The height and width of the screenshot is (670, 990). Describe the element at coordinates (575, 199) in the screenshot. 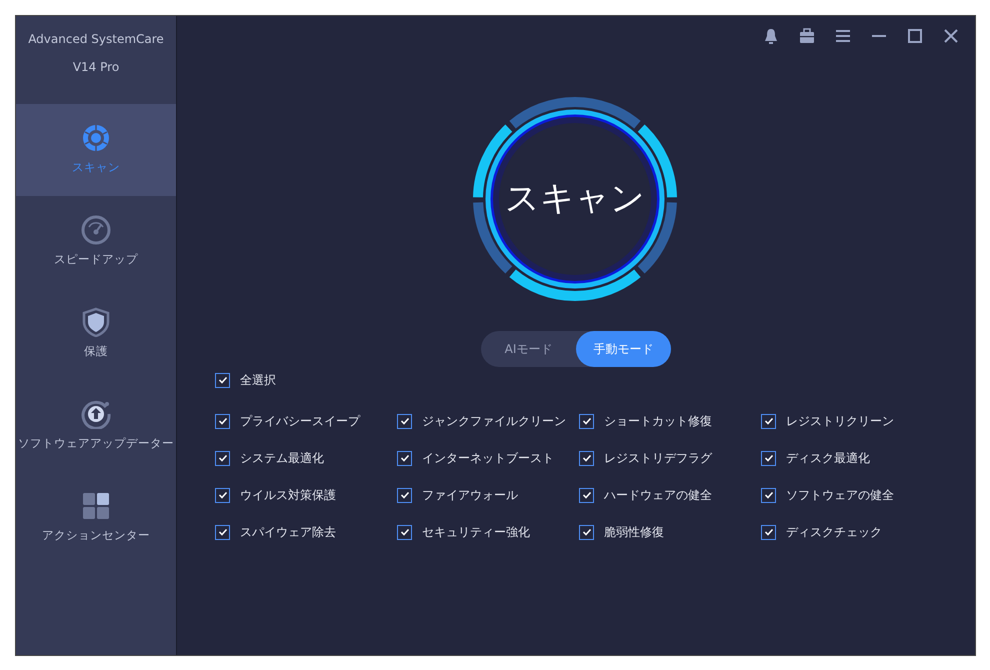

I see `scan-button: スキャン` at that location.